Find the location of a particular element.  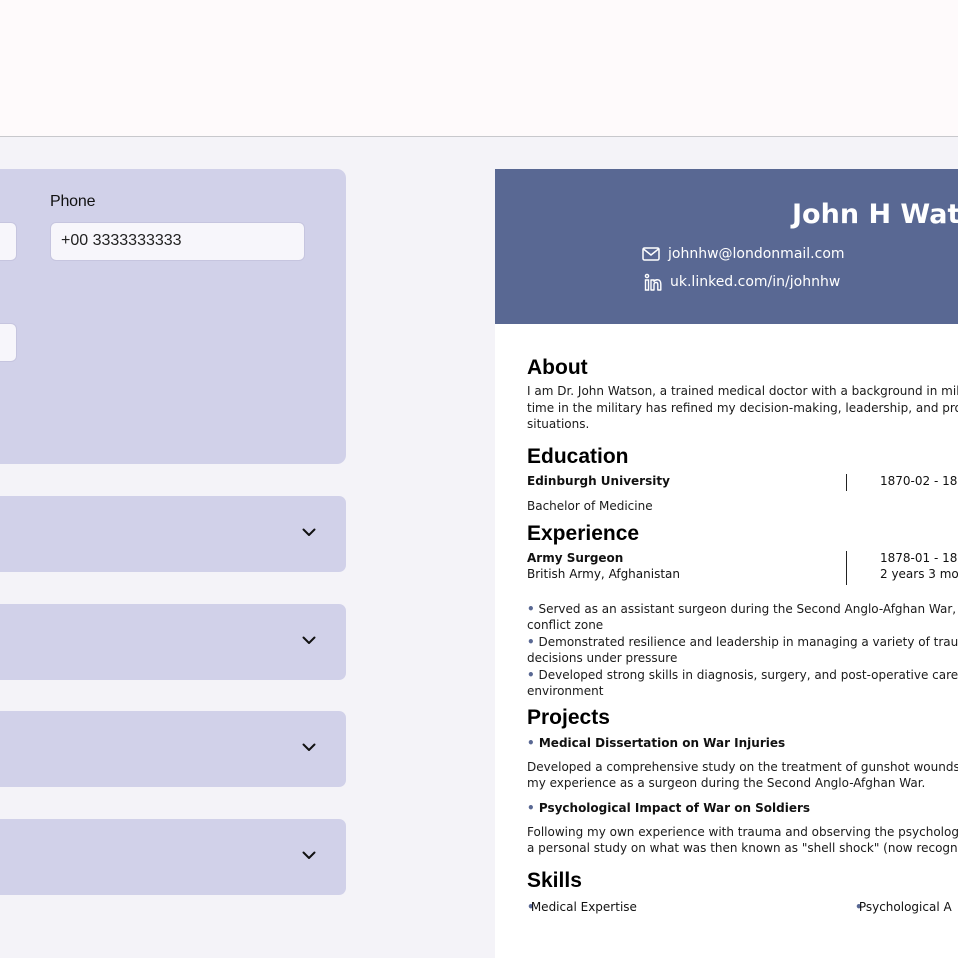

top-bar is located at coordinates (479, 68).